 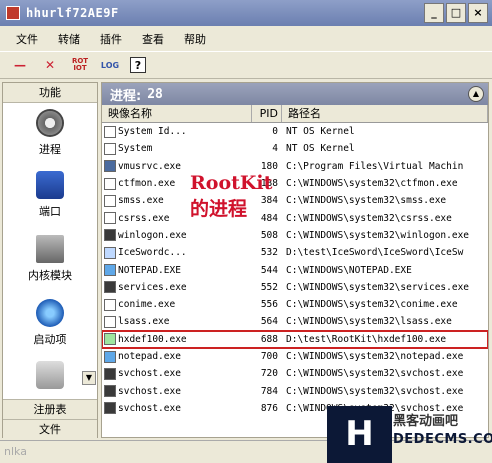 I want to click on status-text: nlka, so click(x=15, y=451).